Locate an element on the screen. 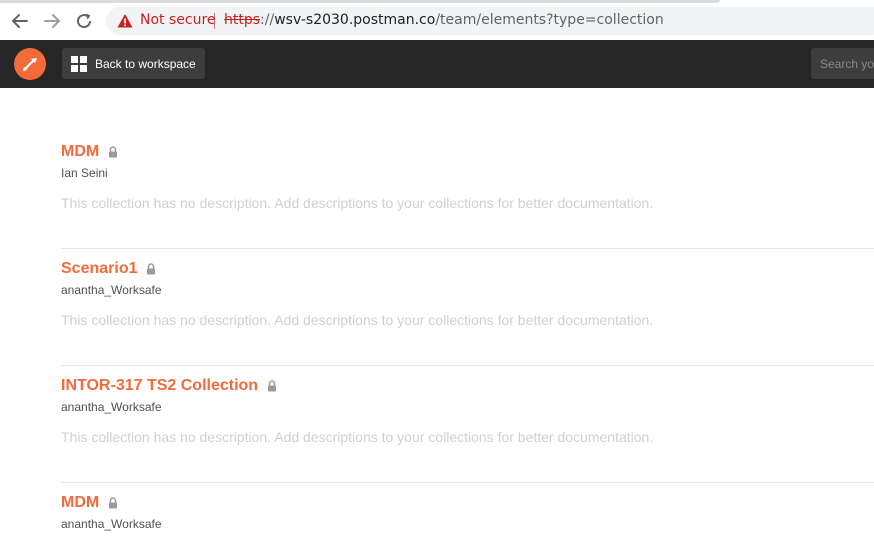 The width and height of the screenshot is (874, 544). search-input is located at coordinates (842, 63).